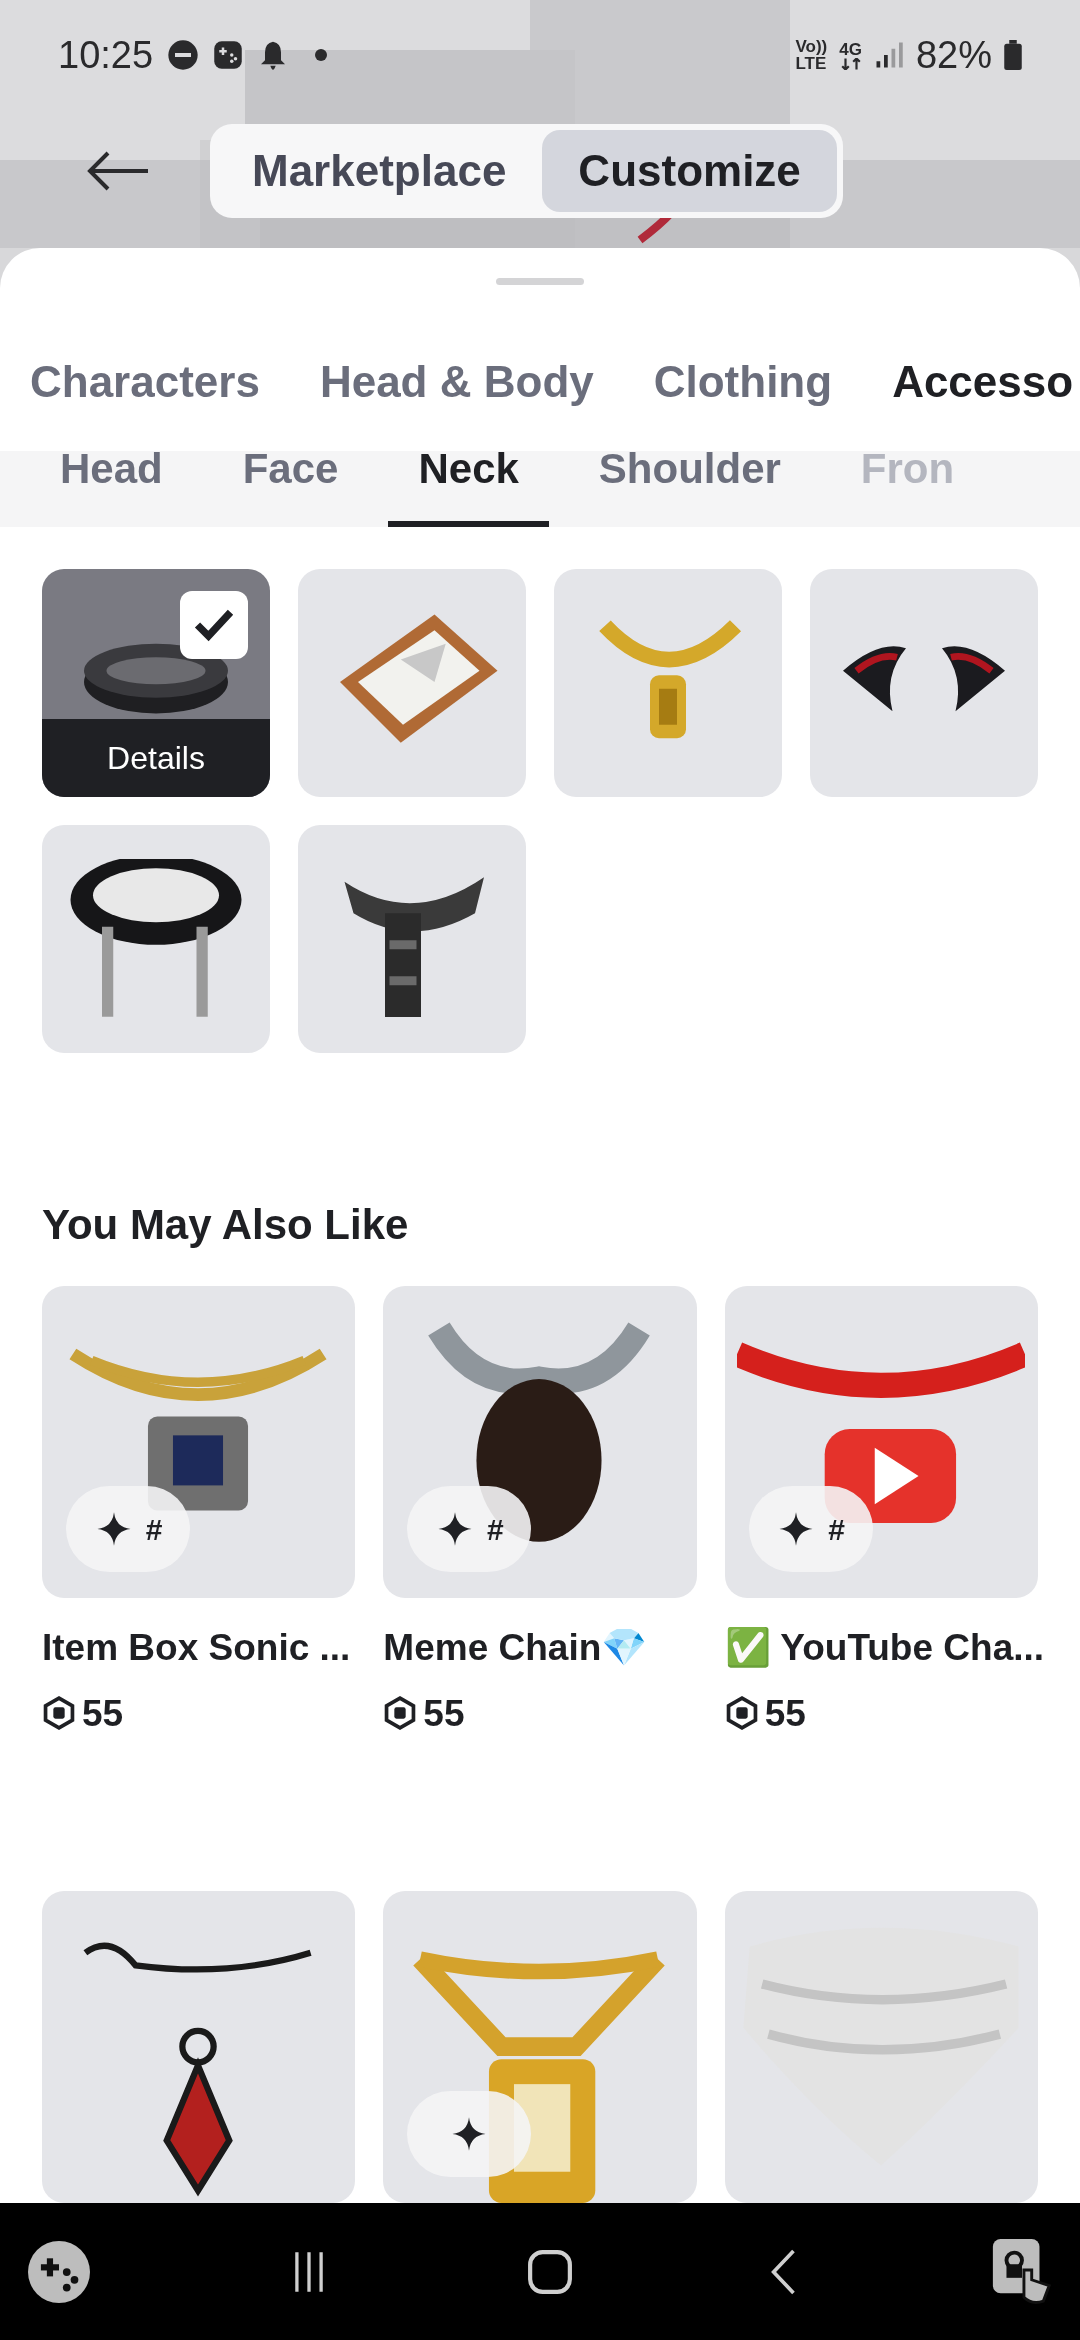 The width and height of the screenshot is (1080, 2340). I want to click on battery-percent: 82%, so click(953, 55).